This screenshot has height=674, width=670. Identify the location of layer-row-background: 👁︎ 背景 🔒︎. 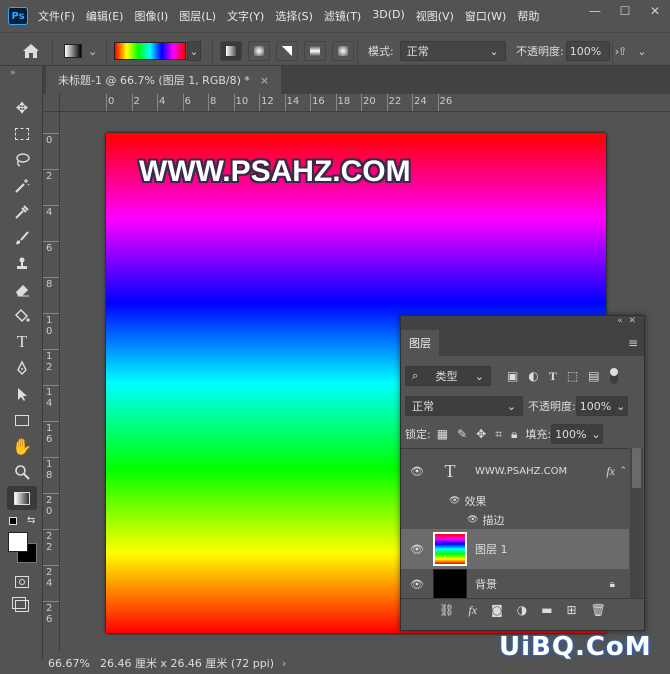
(515, 584).